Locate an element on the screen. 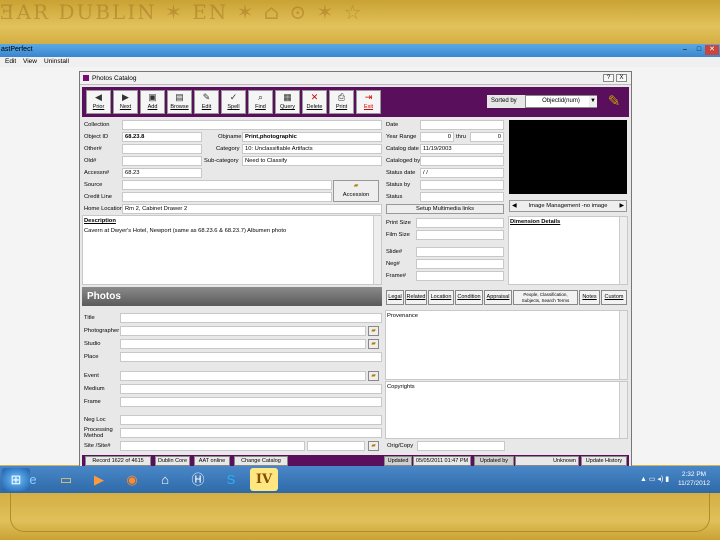 The height and width of the screenshot is (540, 720). site-field is located at coordinates (212, 446).